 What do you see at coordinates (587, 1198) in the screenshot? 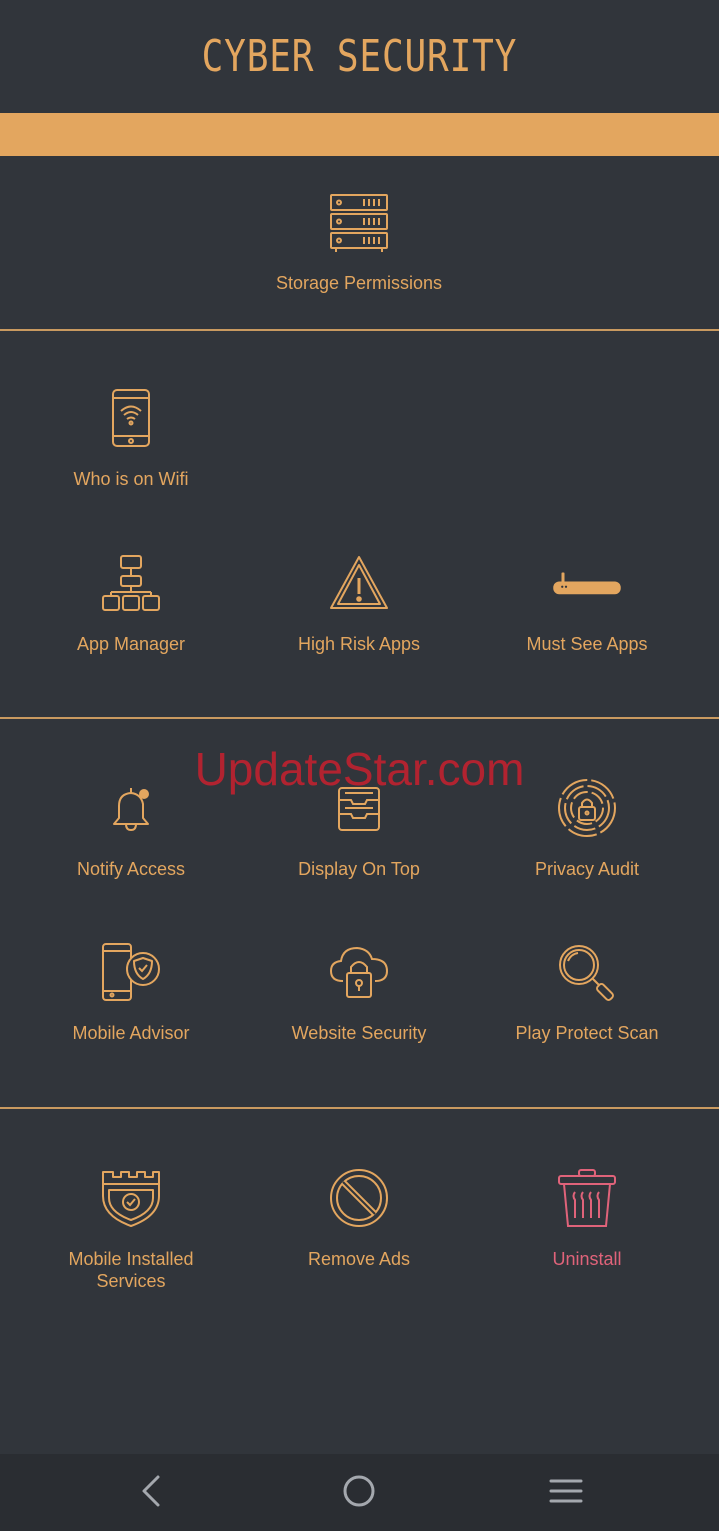
I see `trash-icon` at bounding box center [587, 1198].